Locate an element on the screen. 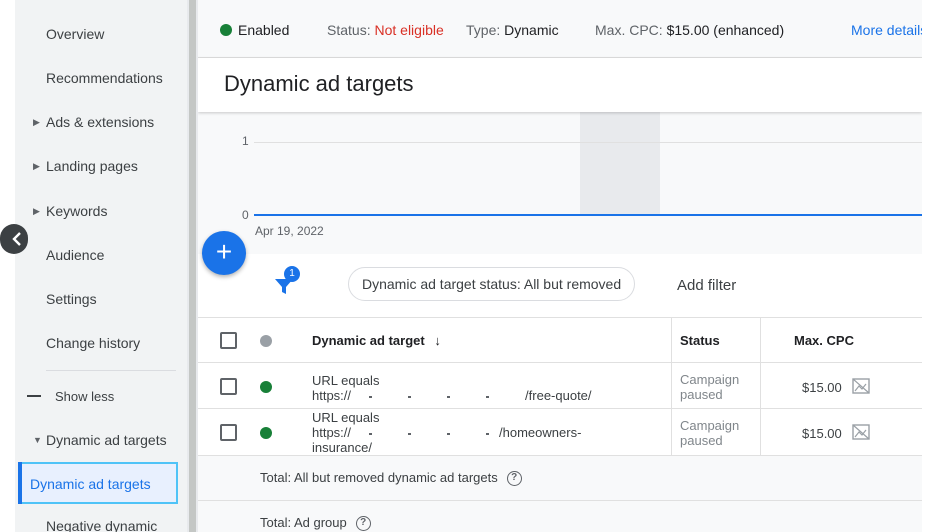  chart-highlight-band is located at coordinates (620, 164).